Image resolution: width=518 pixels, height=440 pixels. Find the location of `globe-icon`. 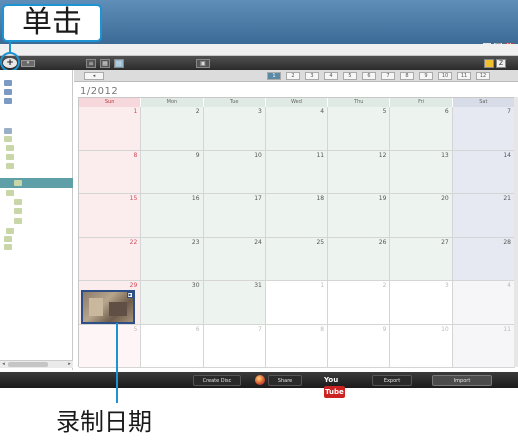

globe-icon is located at coordinates (260, 380).